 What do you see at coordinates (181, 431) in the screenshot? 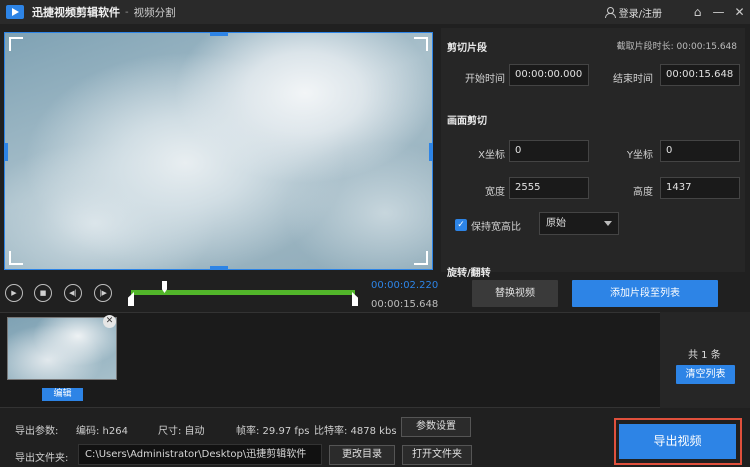
I see `size-value: 尺寸: 自动` at bounding box center [181, 431].